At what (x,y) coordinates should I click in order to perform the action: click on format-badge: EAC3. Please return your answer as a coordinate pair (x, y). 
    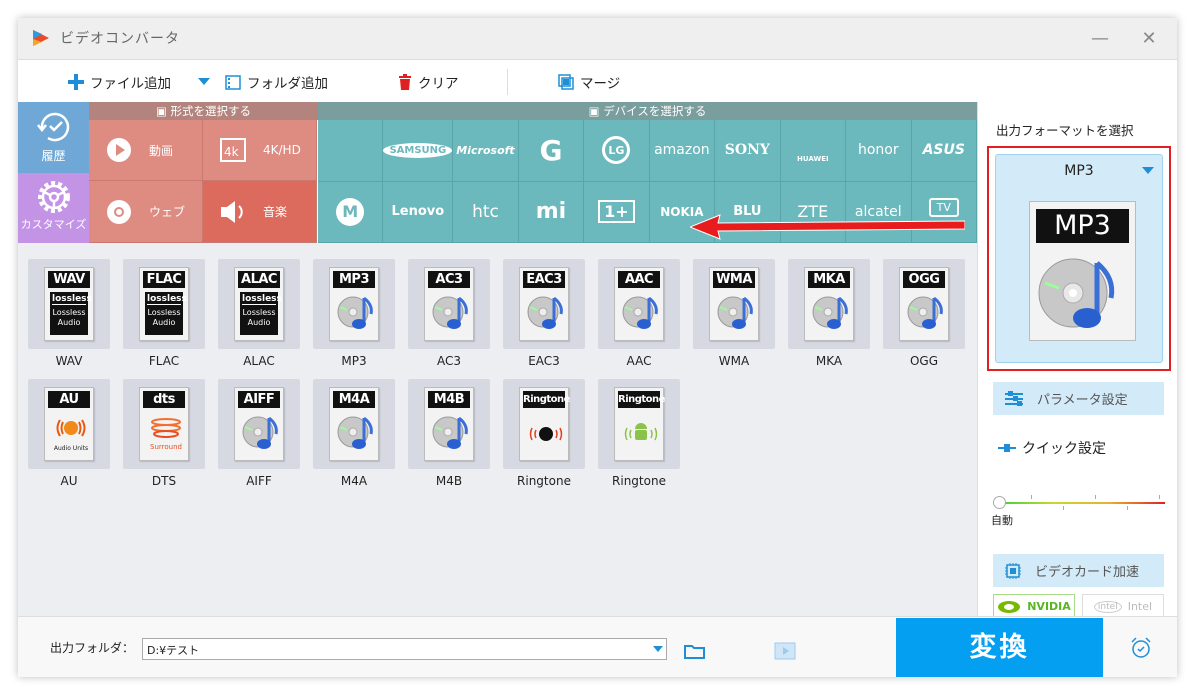
    Looking at the image, I should click on (544, 279).